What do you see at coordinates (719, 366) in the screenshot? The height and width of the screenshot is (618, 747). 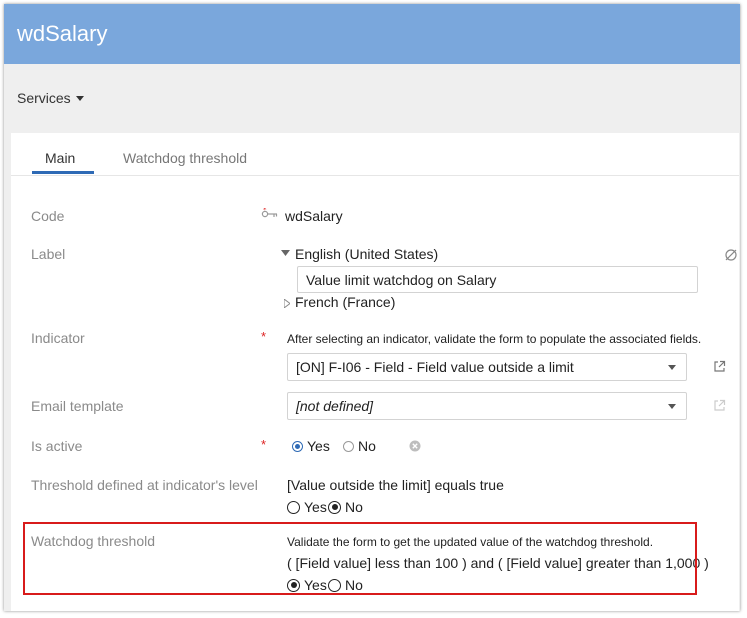 I see `external-link-icon` at bounding box center [719, 366].